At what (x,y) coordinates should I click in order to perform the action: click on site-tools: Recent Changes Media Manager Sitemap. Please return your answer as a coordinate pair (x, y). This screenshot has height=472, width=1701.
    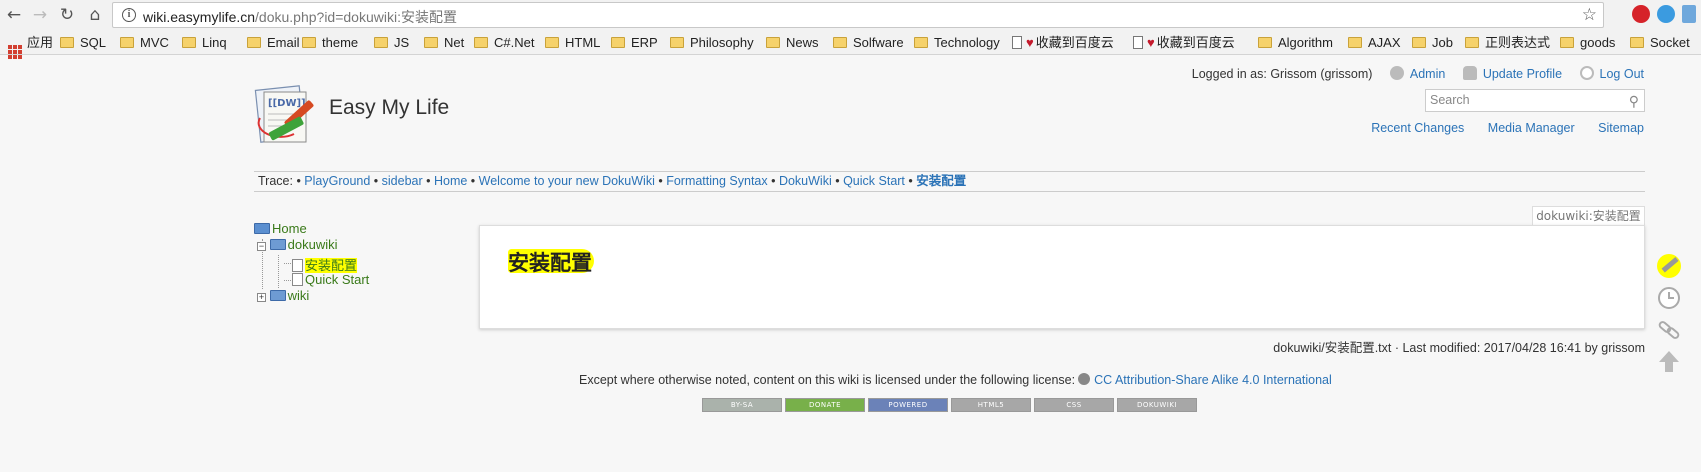
    Looking at the image, I should click on (1497, 128).